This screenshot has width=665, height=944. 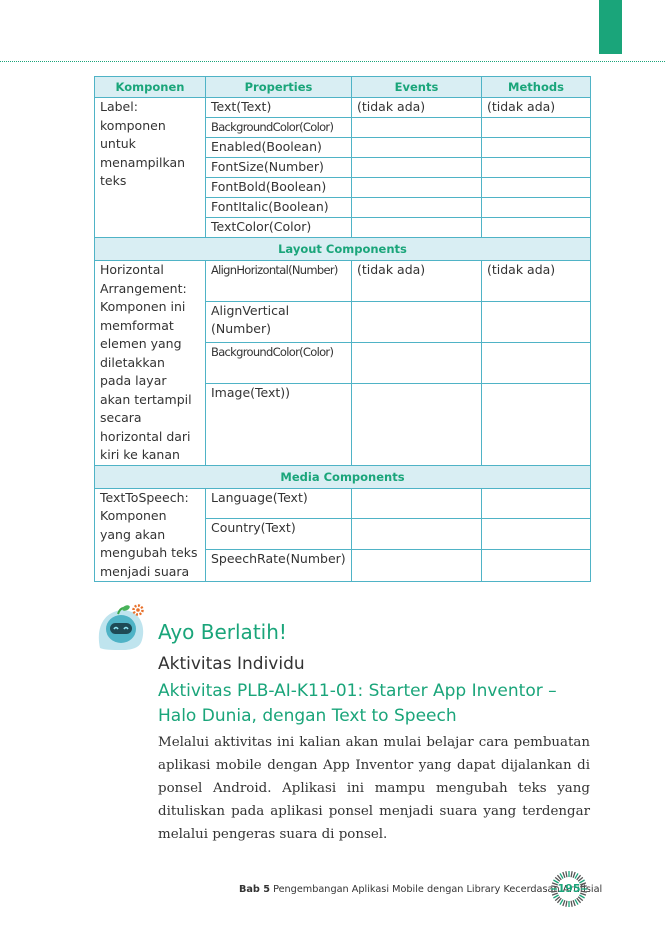 I want to click on property-cell: Enabled(Boolean), so click(x=278, y=147).